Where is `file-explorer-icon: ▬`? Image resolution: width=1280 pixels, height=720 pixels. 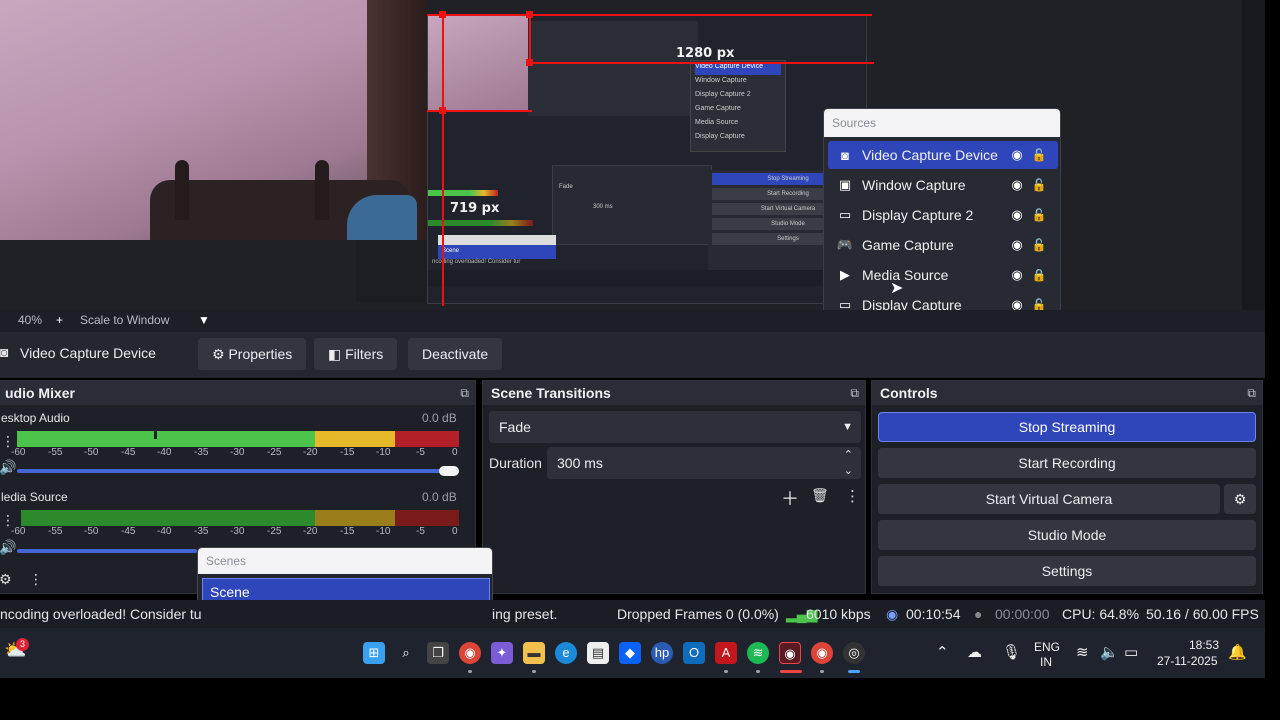
file-explorer-icon: ▬ is located at coordinates (534, 653).